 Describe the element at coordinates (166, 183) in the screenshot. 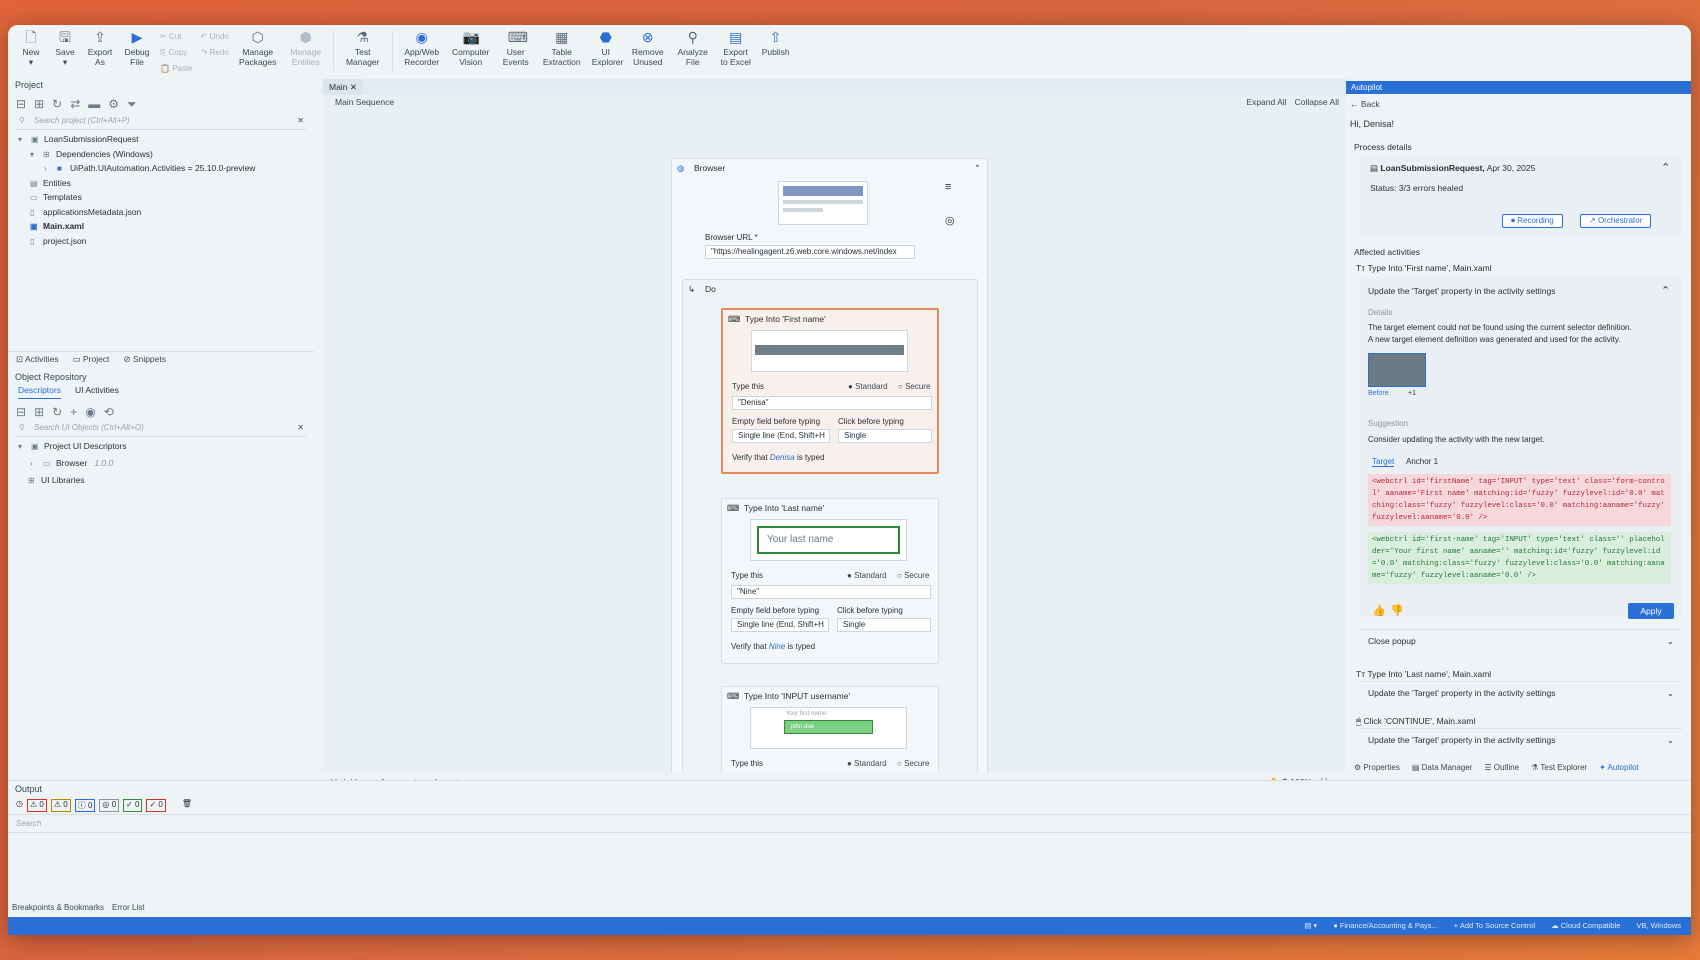

I see `tree-item: ▤ Entities` at that location.